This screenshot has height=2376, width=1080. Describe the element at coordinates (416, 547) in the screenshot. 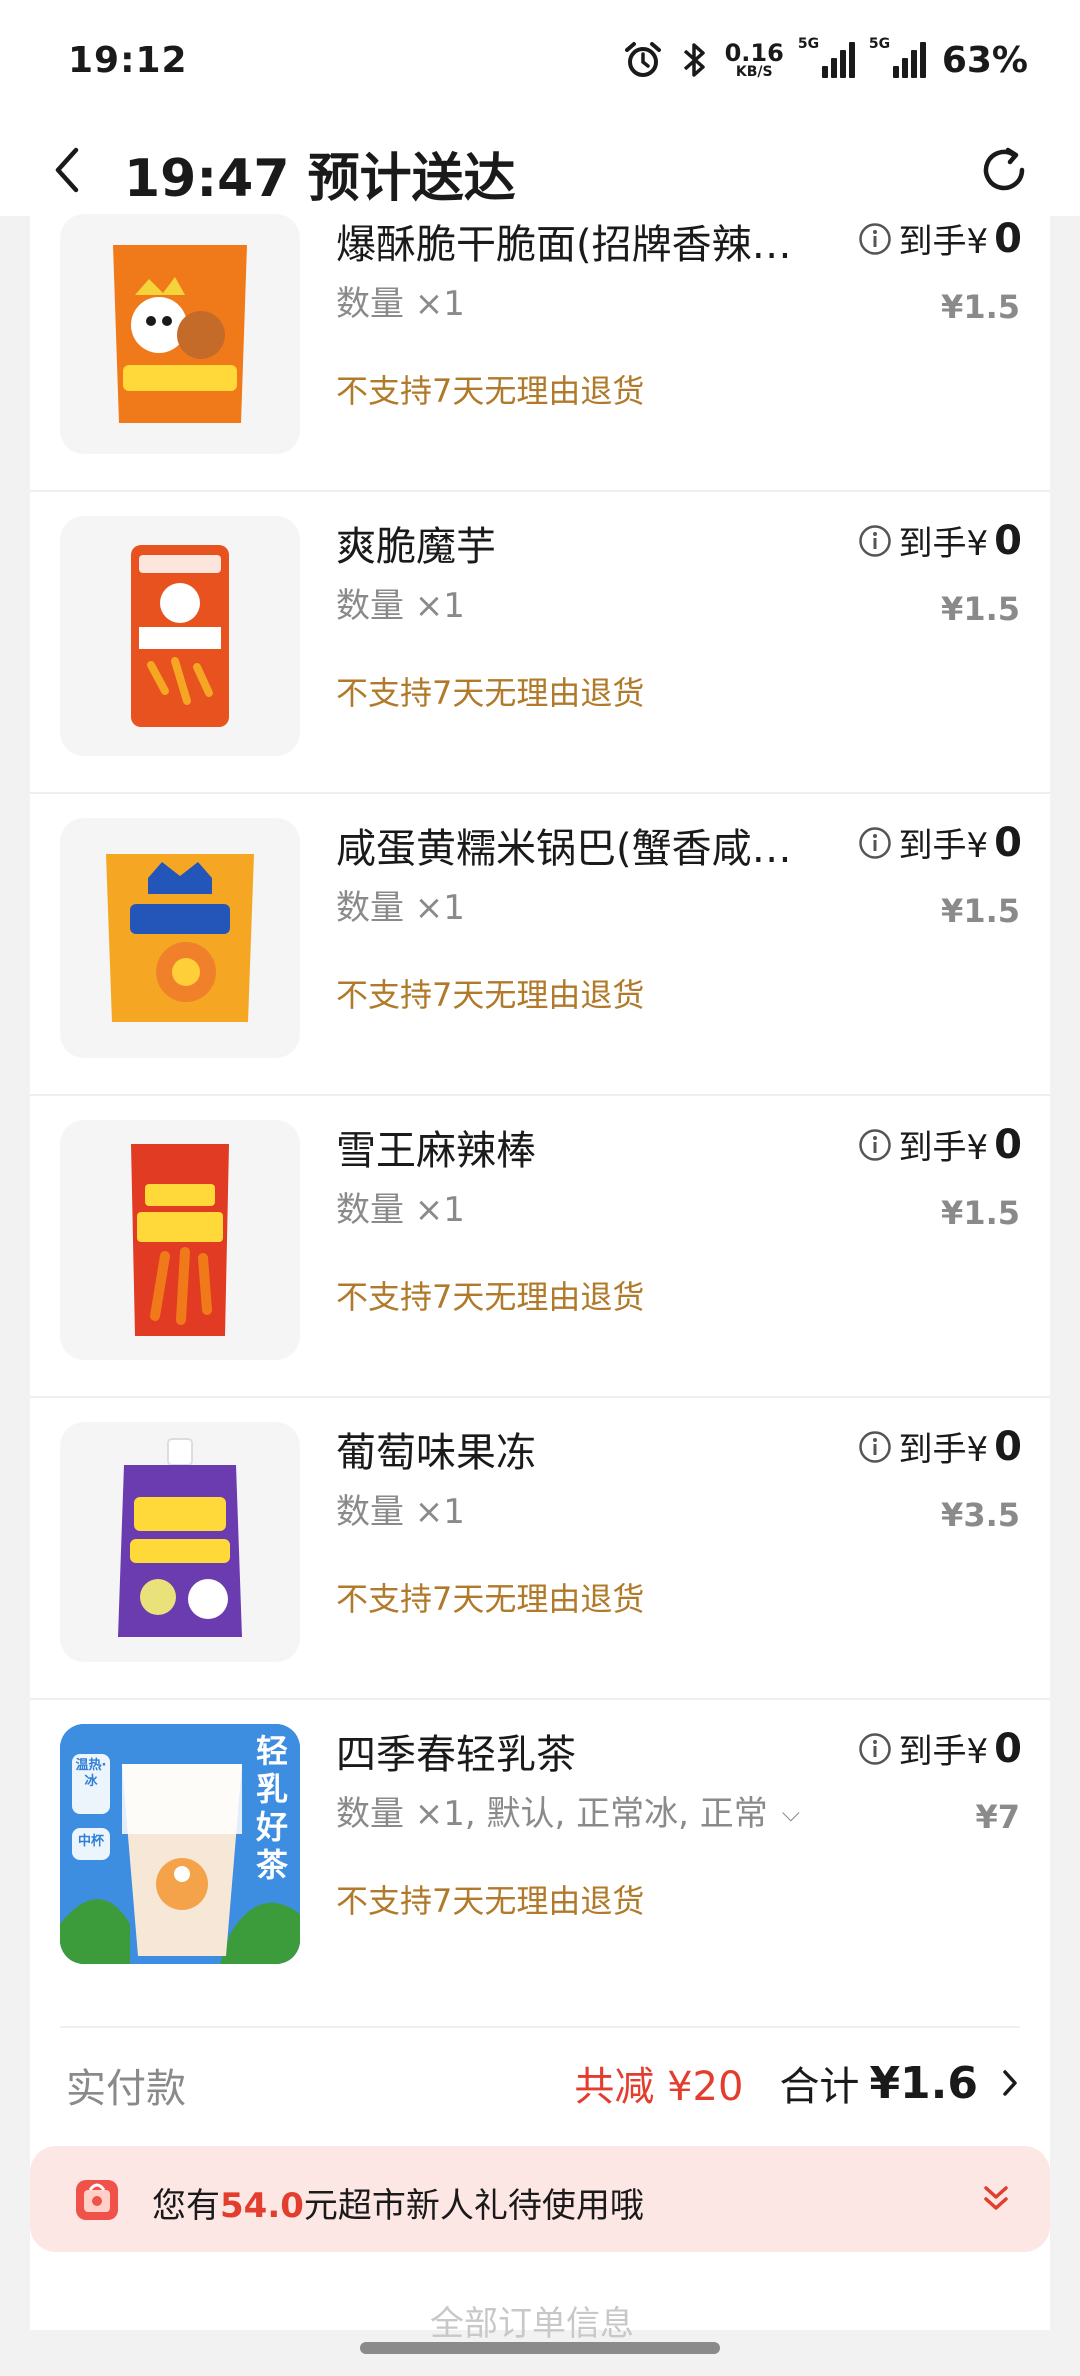

I see `product-name: 爽脆魔芋` at that location.